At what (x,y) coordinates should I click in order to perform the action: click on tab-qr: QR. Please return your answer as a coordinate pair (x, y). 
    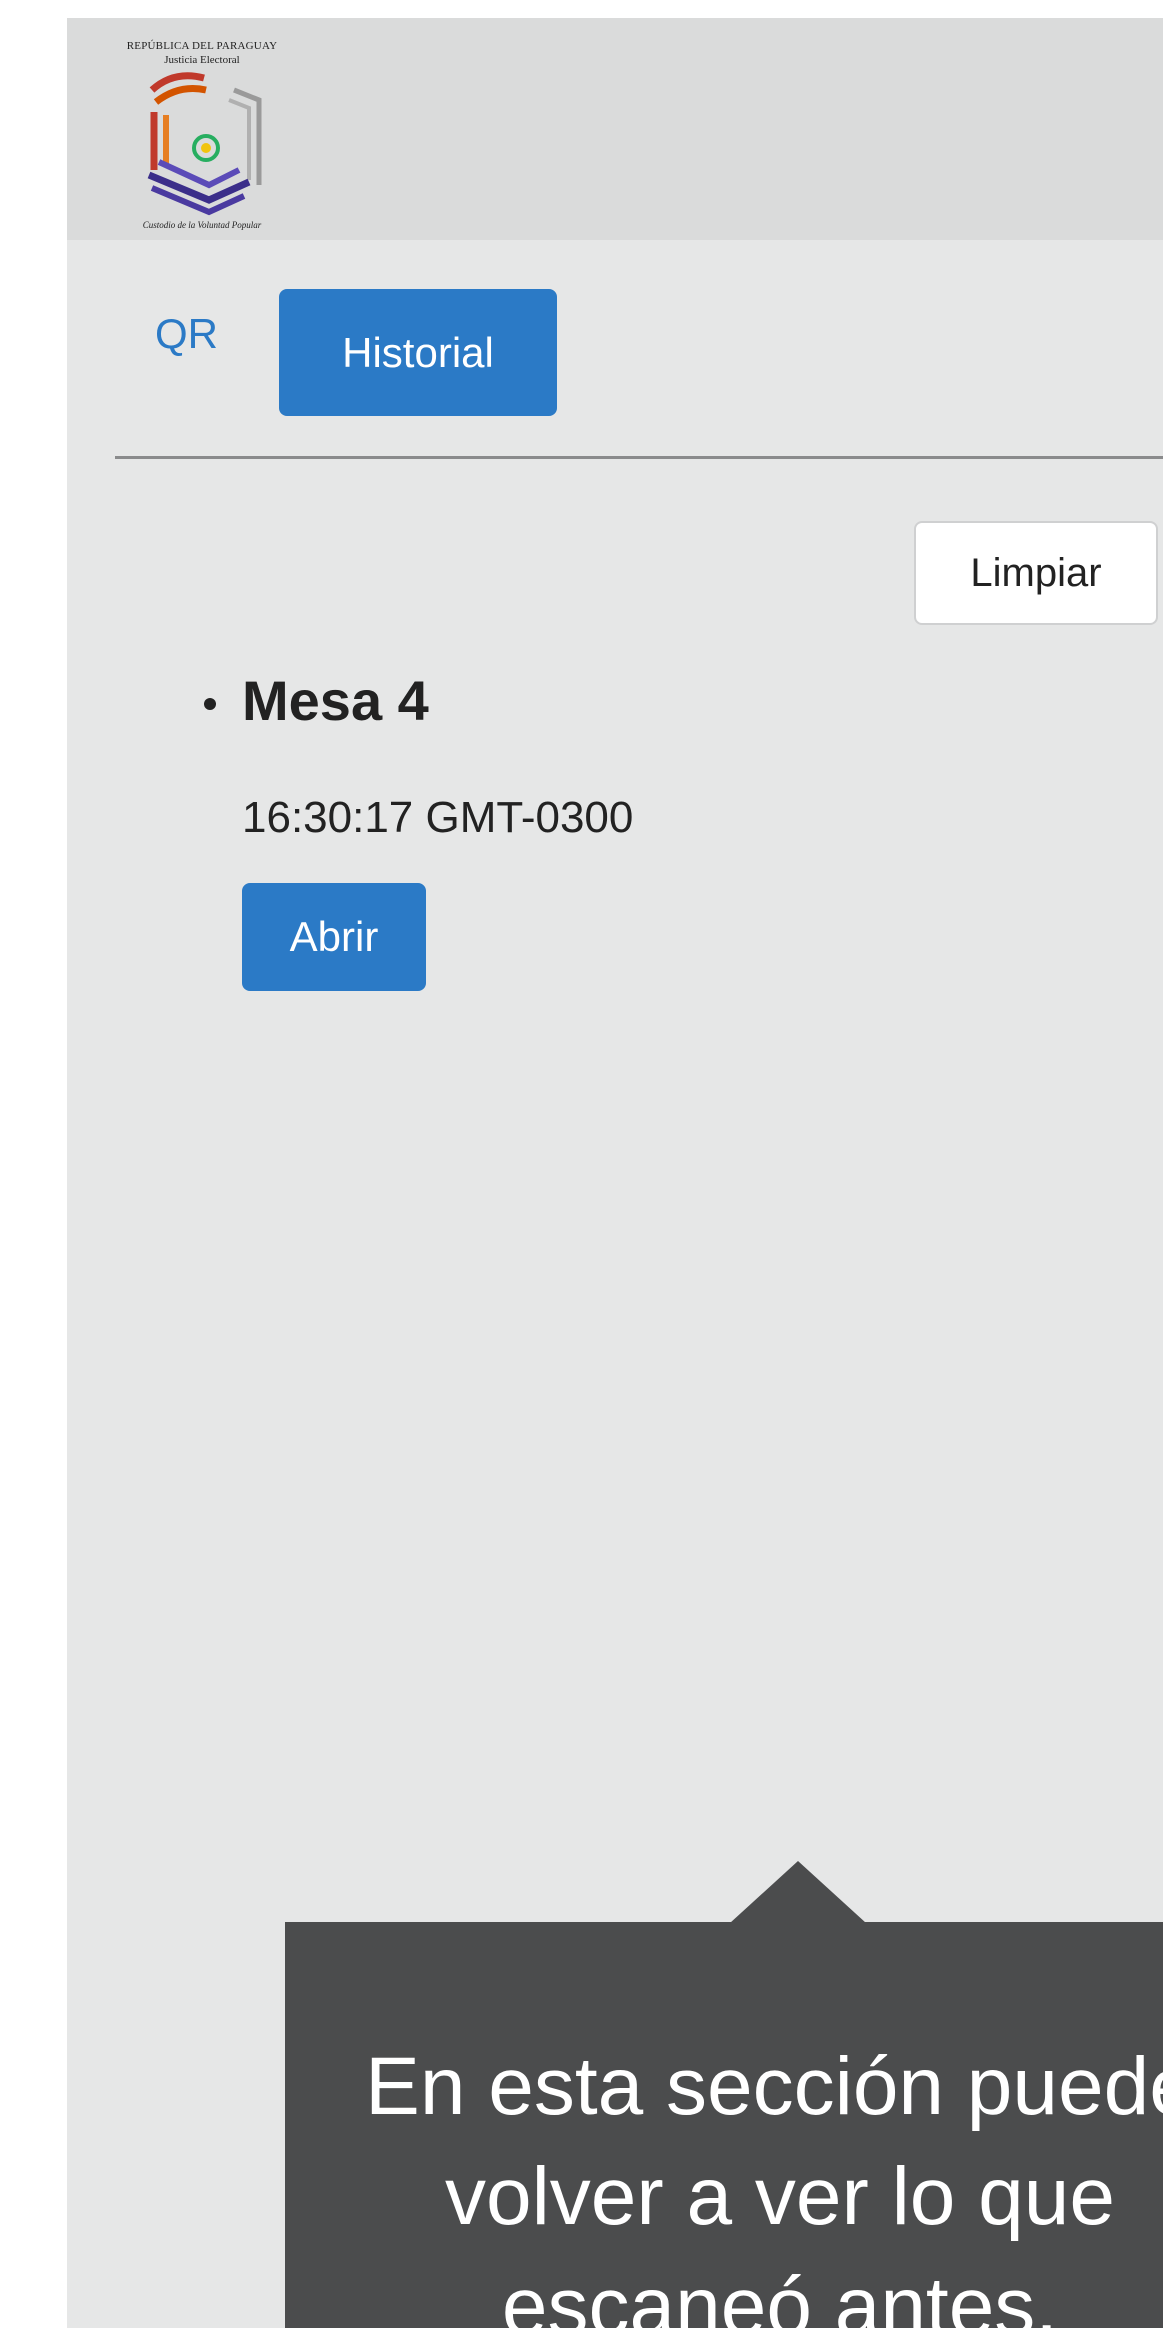
    Looking at the image, I should click on (186, 334).